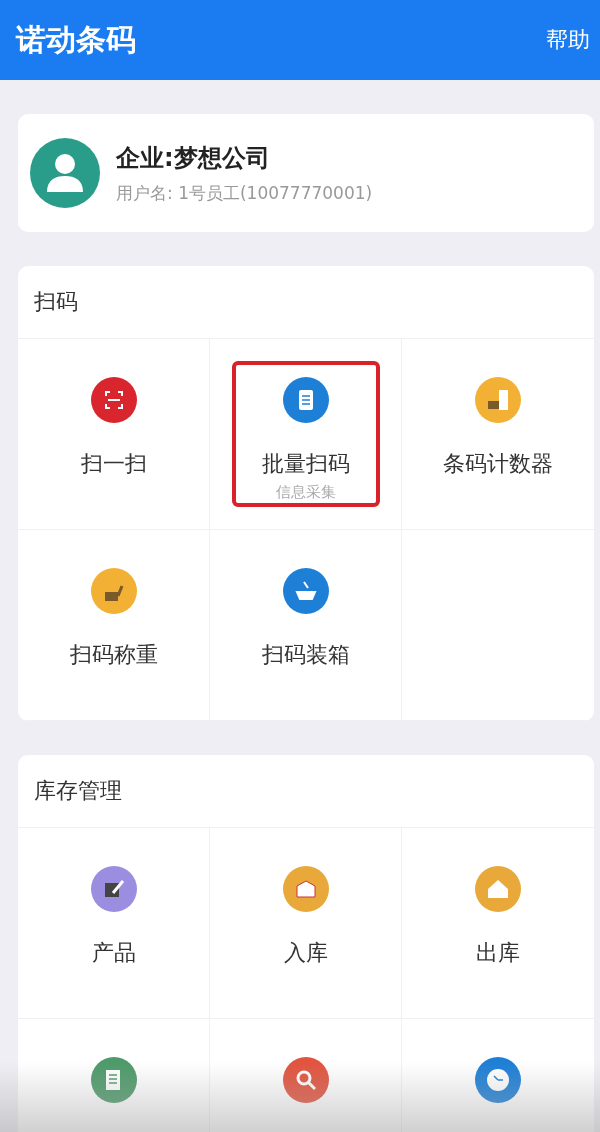 This screenshot has width=600, height=1132. Describe the element at coordinates (305, 464) in the screenshot. I see `feature-label: 批量扫码` at that location.